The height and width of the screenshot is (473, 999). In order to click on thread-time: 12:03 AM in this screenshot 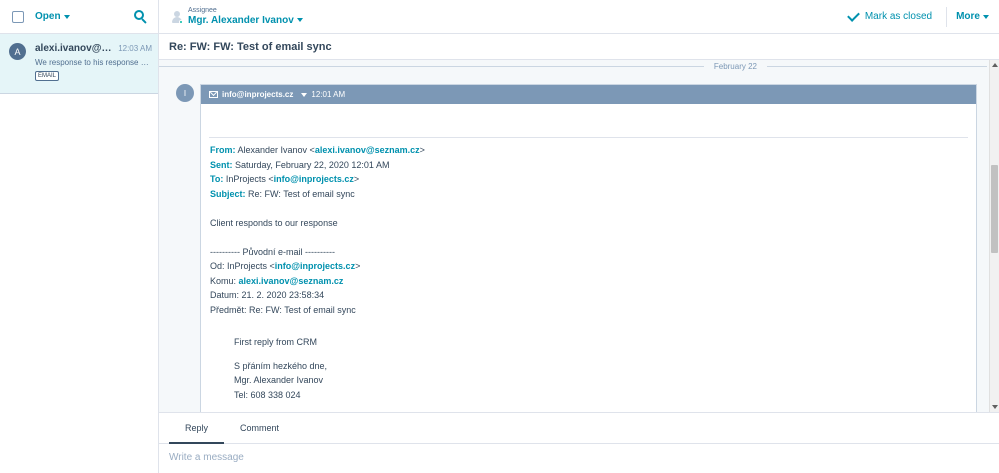, I will do `click(135, 48)`.